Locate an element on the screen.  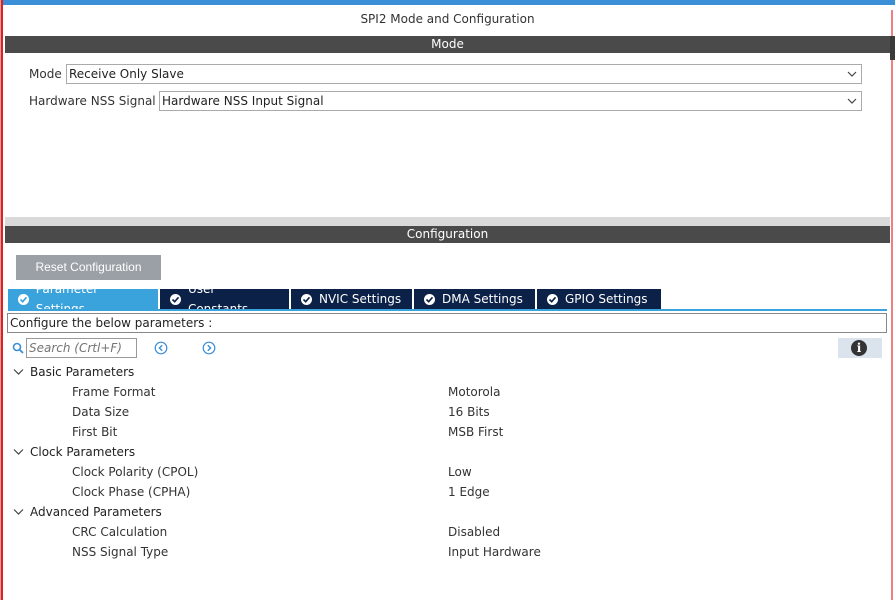
window-top-accent is located at coordinates (448, 2).